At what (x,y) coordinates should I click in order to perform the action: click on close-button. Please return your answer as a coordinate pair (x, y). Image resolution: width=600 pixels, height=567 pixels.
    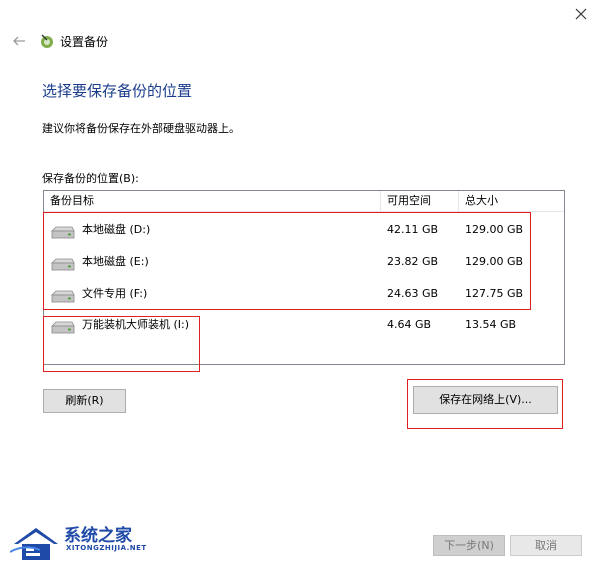
    Looking at the image, I should click on (581, 14).